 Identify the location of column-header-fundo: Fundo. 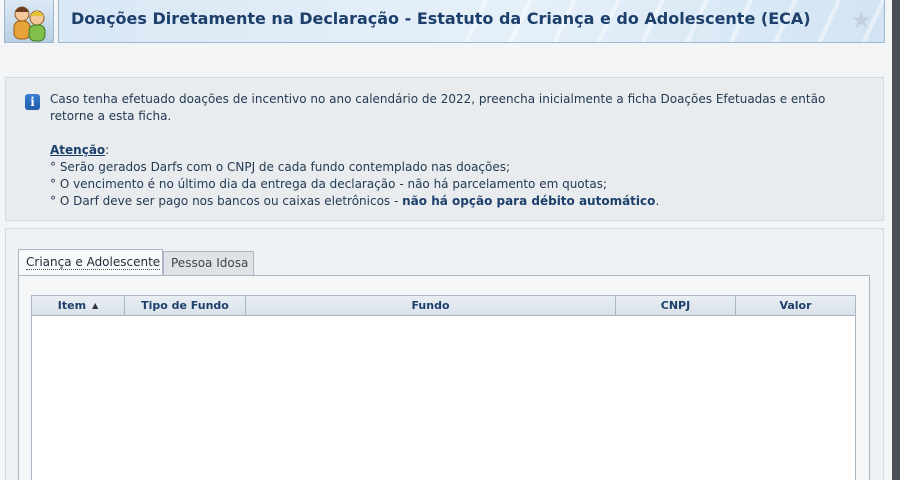
(431, 305).